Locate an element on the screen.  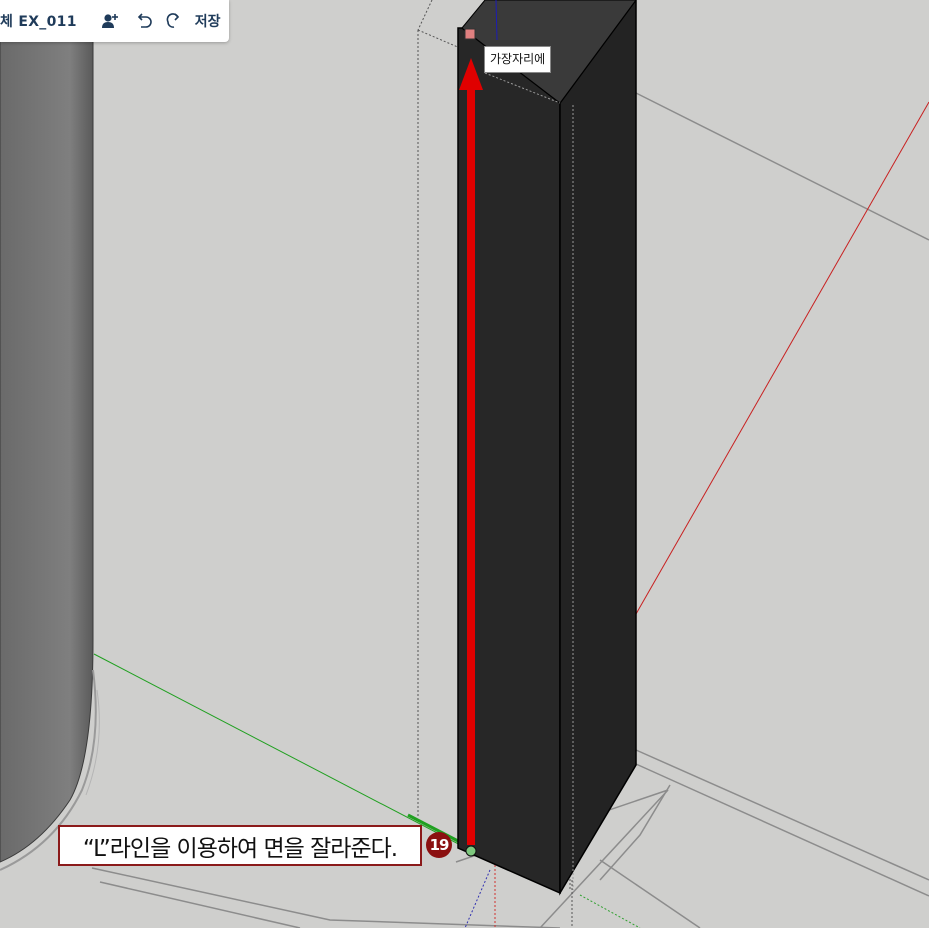
top-toolbar: 체 EX_011 저장 is located at coordinates (114, 21).